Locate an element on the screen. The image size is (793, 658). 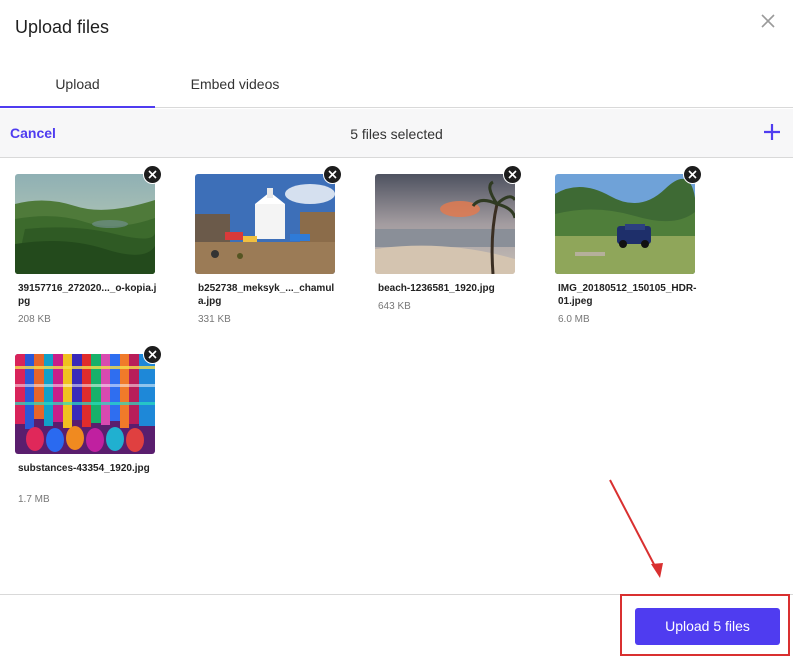
tab-upload: Upload is located at coordinates (77, 85).